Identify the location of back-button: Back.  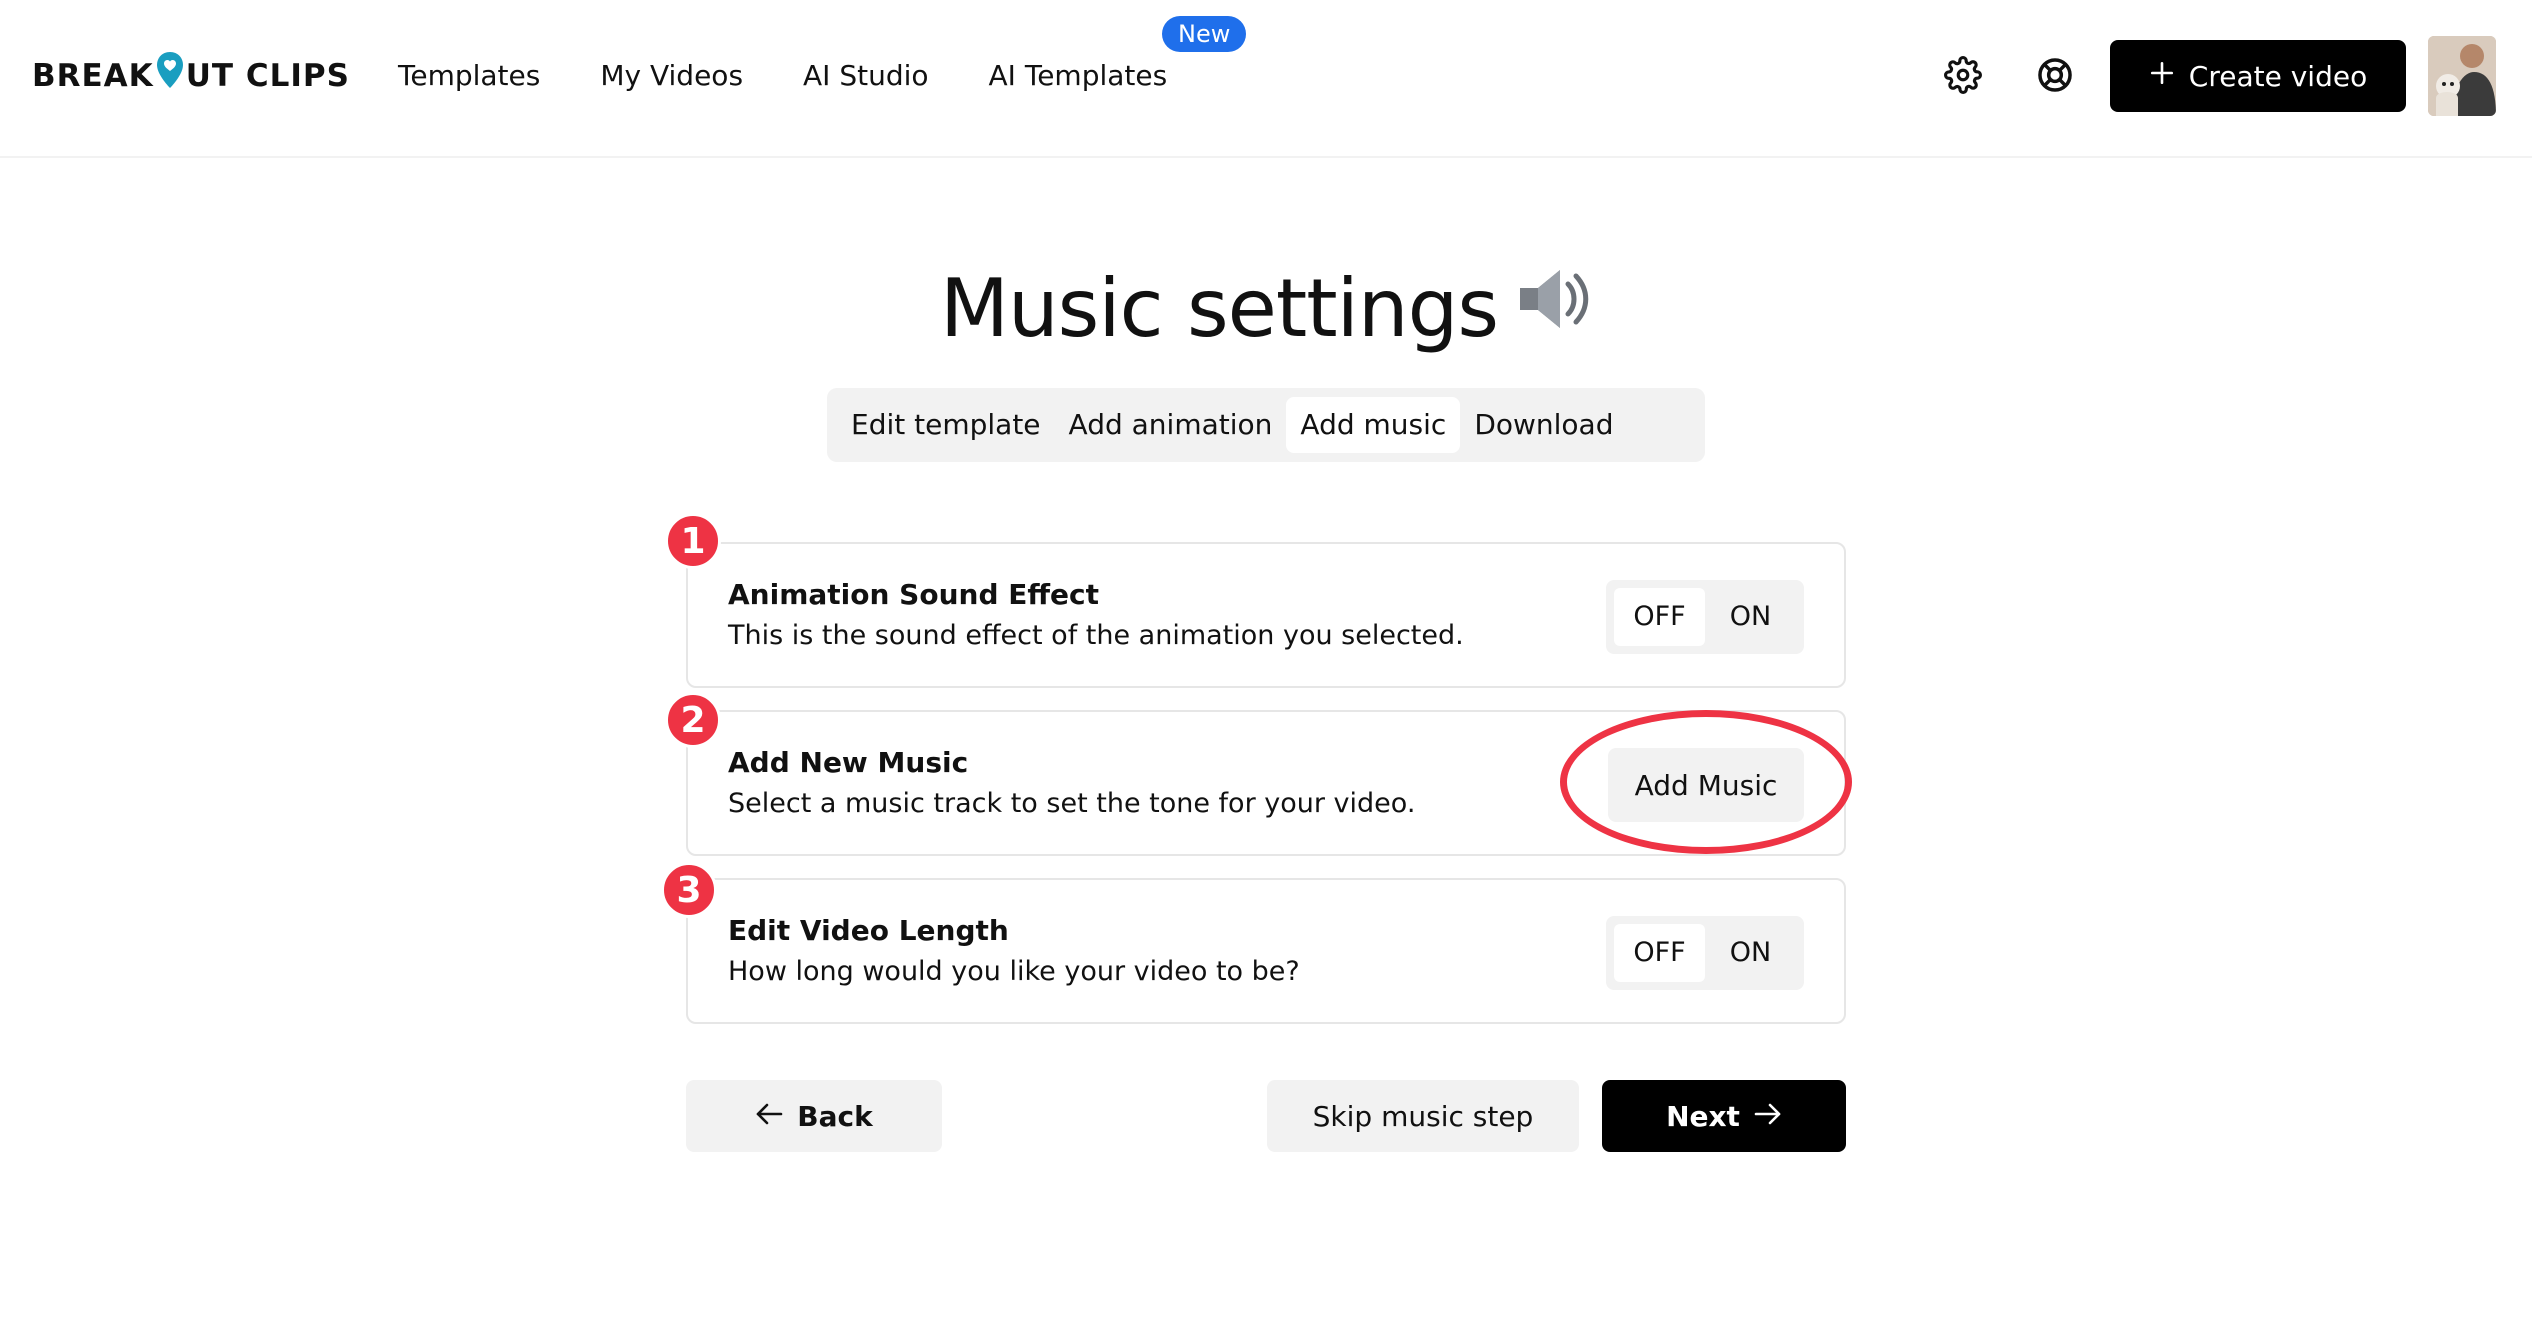
(814, 1116).